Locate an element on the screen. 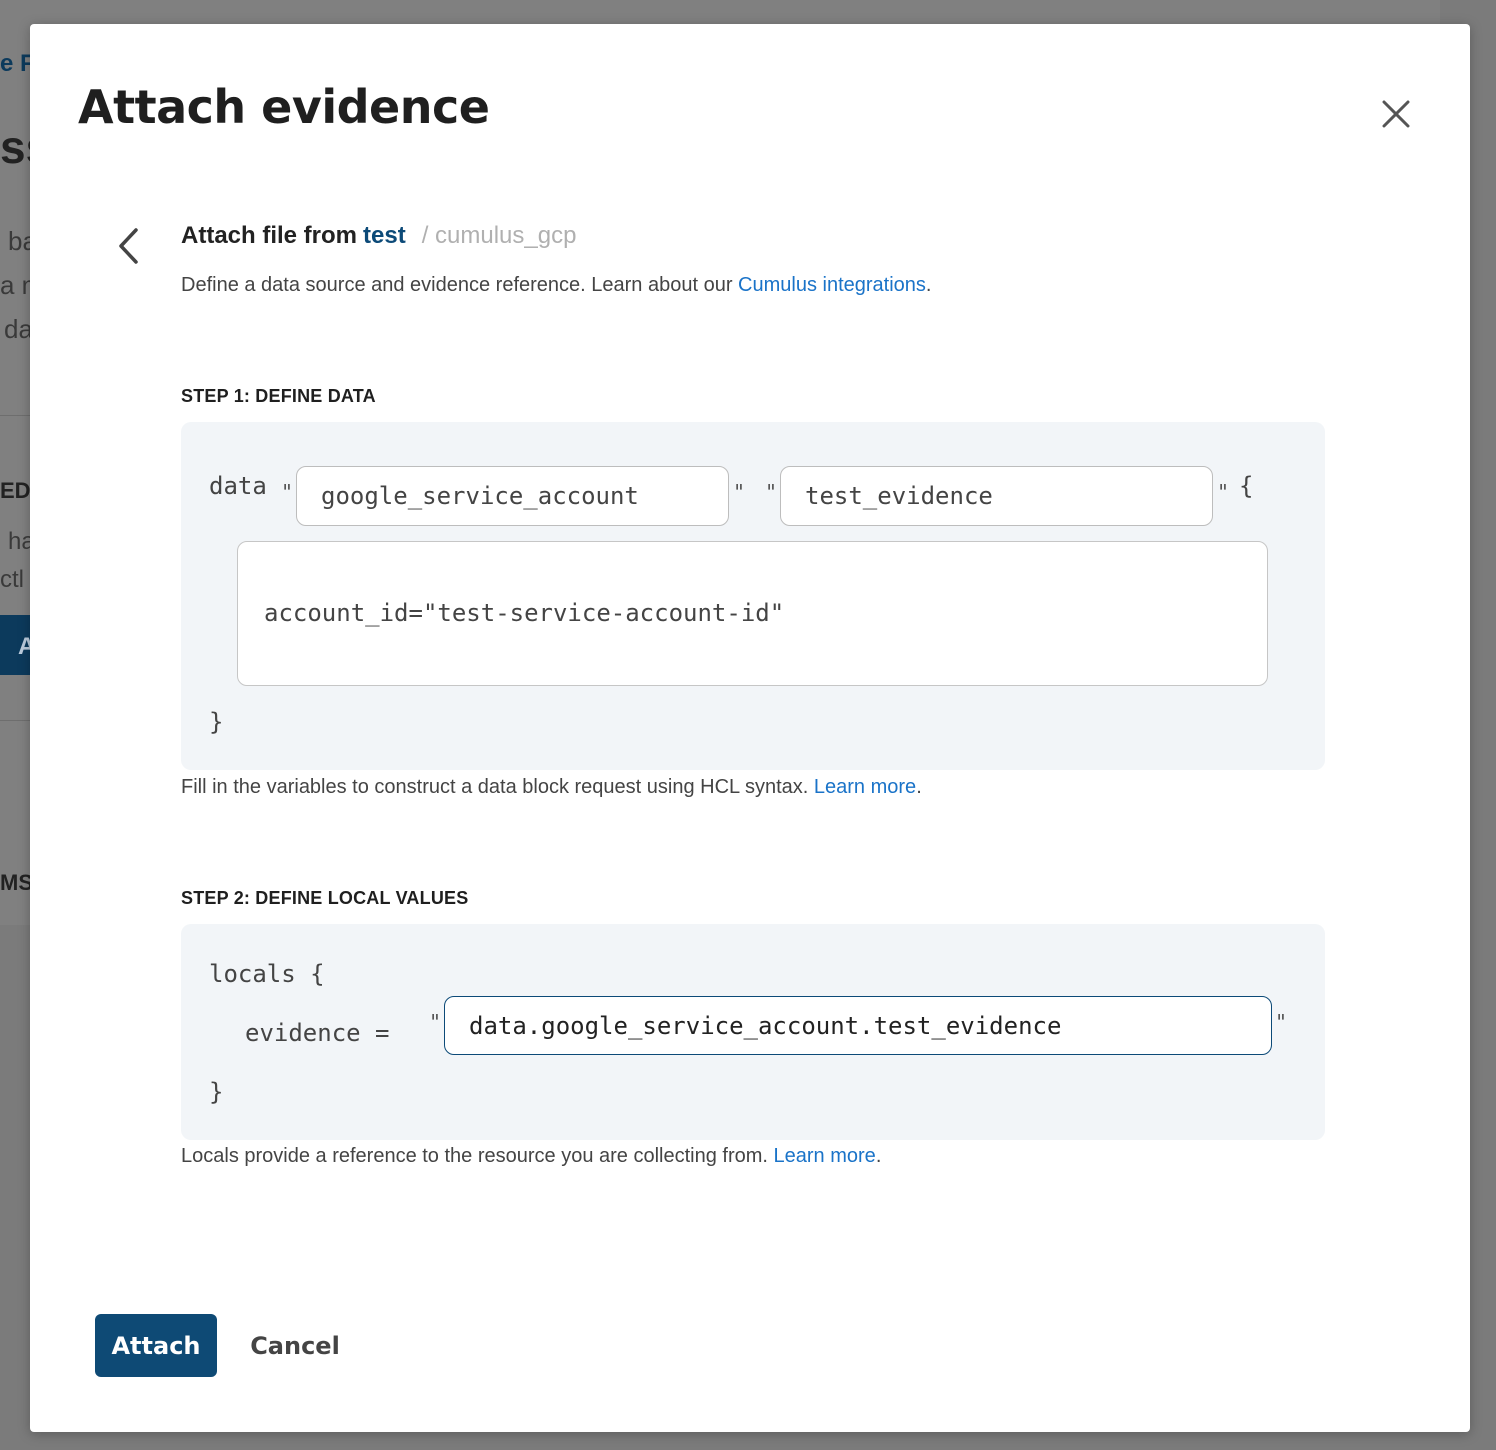  data-keyword: data is located at coordinates (238, 486).